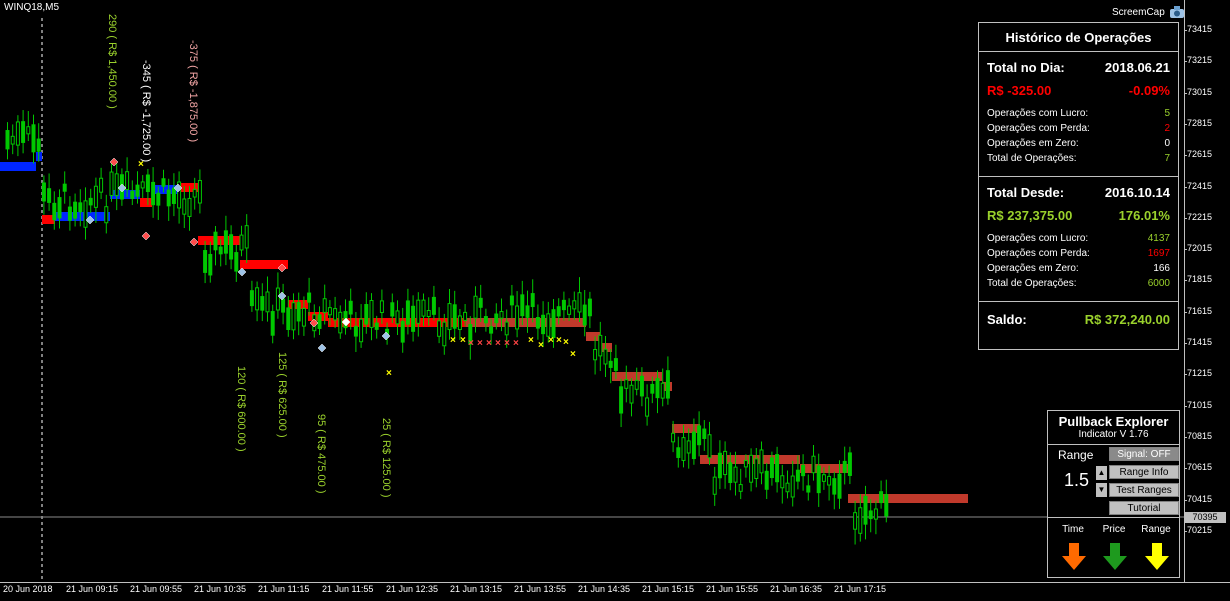 The height and width of the screenshot is (601, 1230). I want to click on tutorial-button: Tutorial, so click(1144, 508).